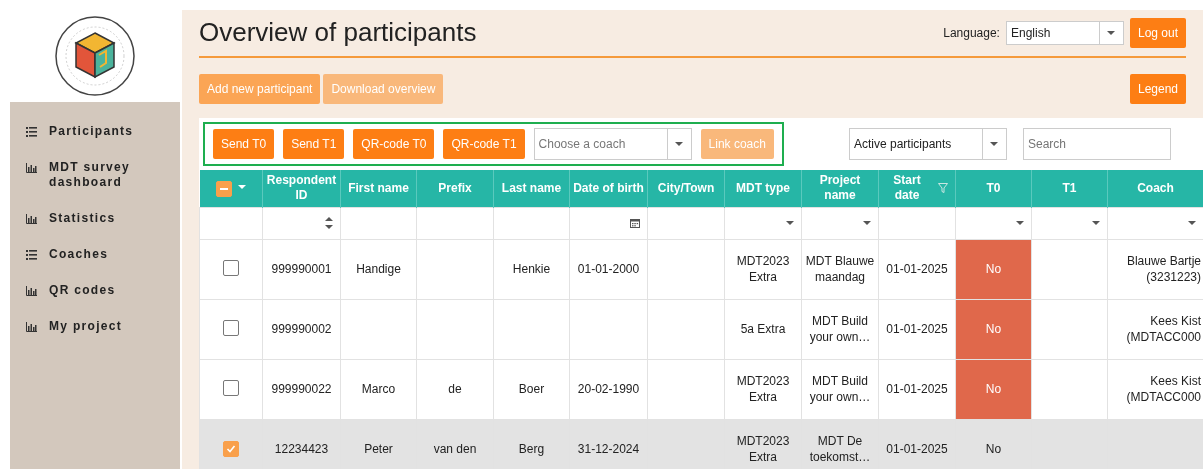  What do you see at coordinates (993, 449) in the screenshot?
I see `status-cell-text: No` at bounding box center [993, 449].